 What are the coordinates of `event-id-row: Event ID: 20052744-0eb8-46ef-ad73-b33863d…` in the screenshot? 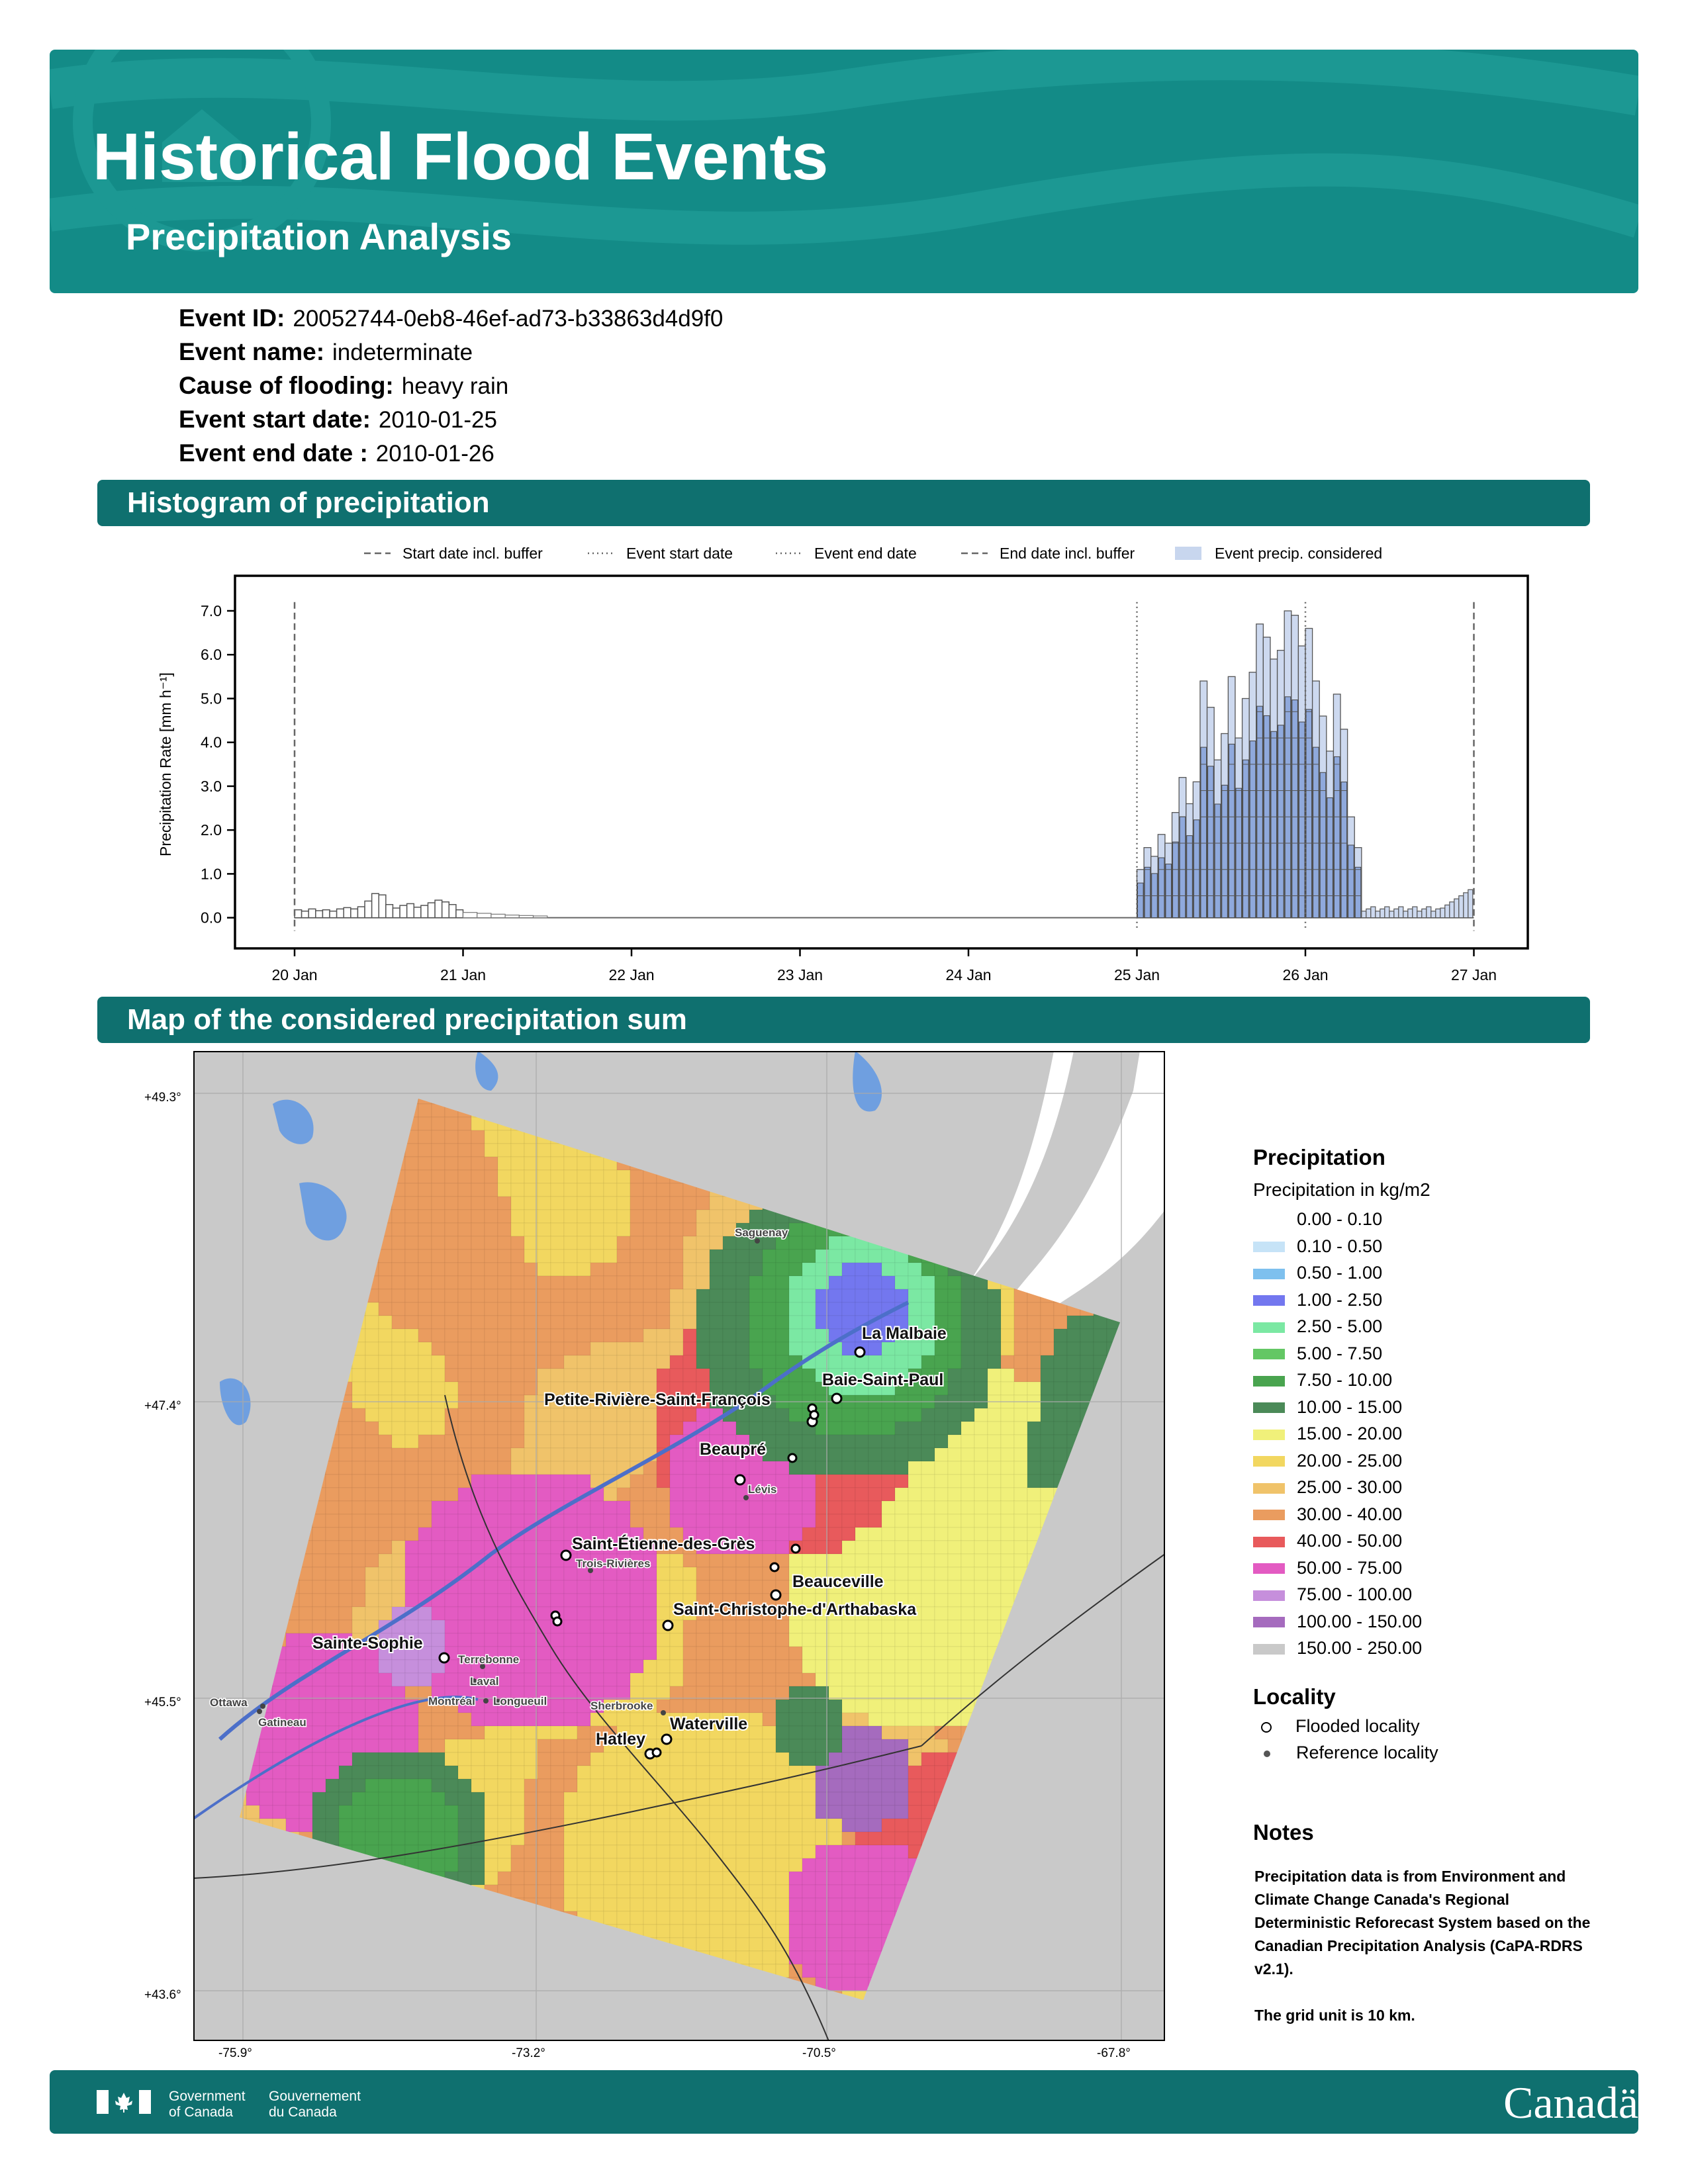 It's located at (451, 318).